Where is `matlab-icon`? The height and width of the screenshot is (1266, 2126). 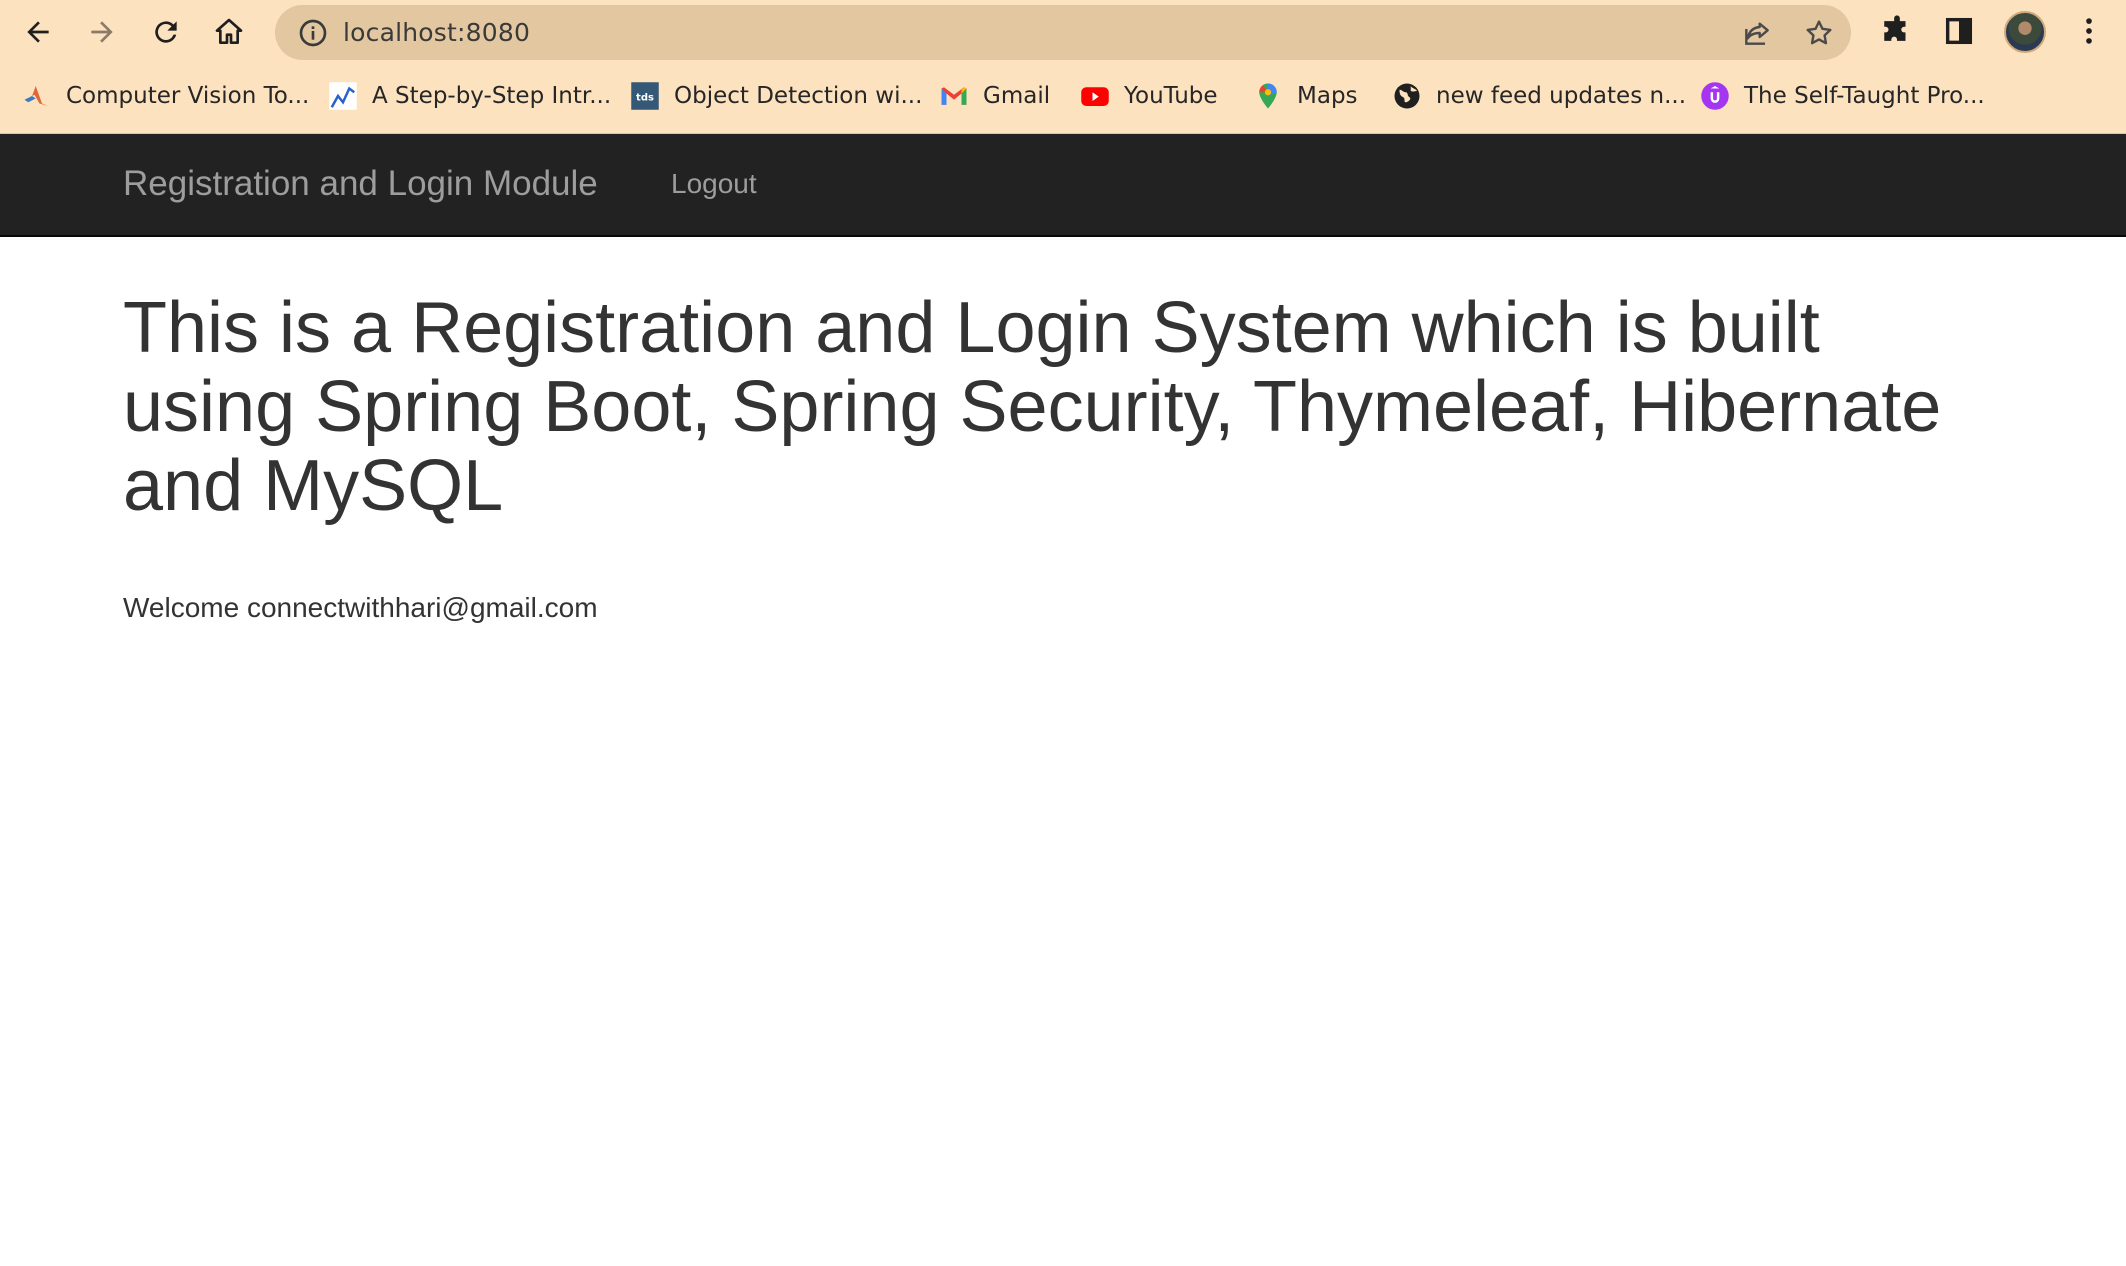
matlab-icon is located at coordinates (36, 96).